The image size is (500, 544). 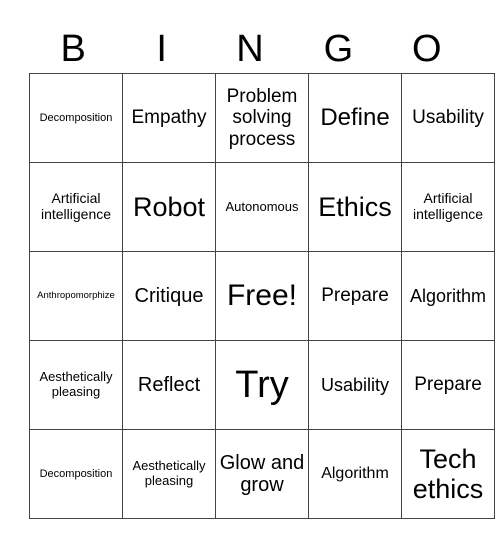 I want to click on bingo-cell: Reflect, so click(x=169, y=385).